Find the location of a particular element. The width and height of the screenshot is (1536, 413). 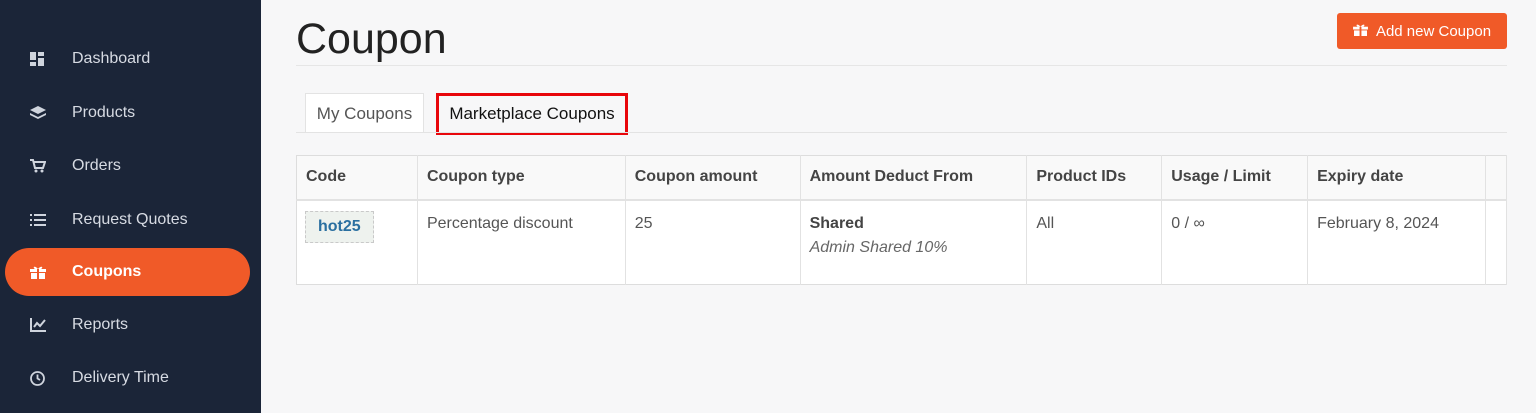

product-ids-cell: All is located at coordinates (1094, 242).